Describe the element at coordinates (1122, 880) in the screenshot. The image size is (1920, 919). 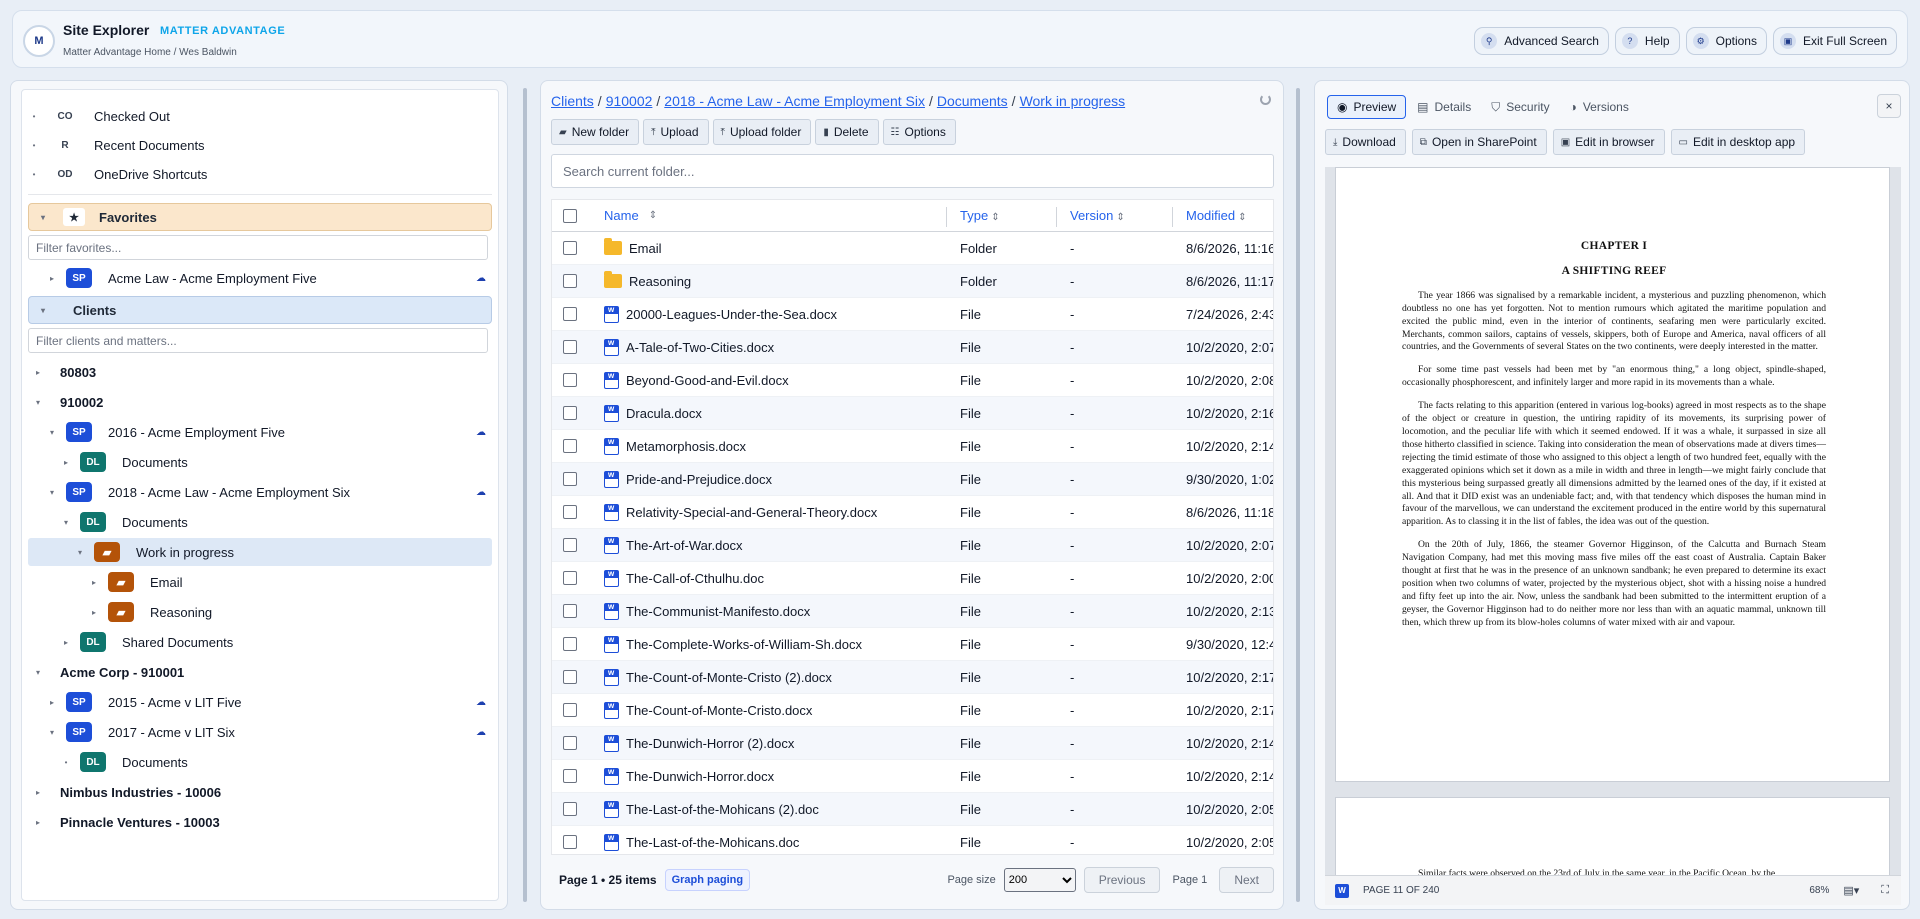
I see `previous-button: Previous` at that location.